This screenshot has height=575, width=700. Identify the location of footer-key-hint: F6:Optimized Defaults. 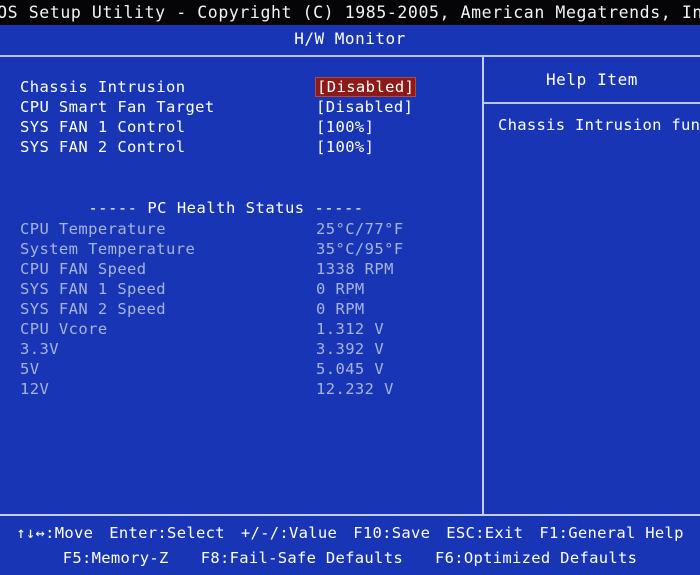
(536, 557).